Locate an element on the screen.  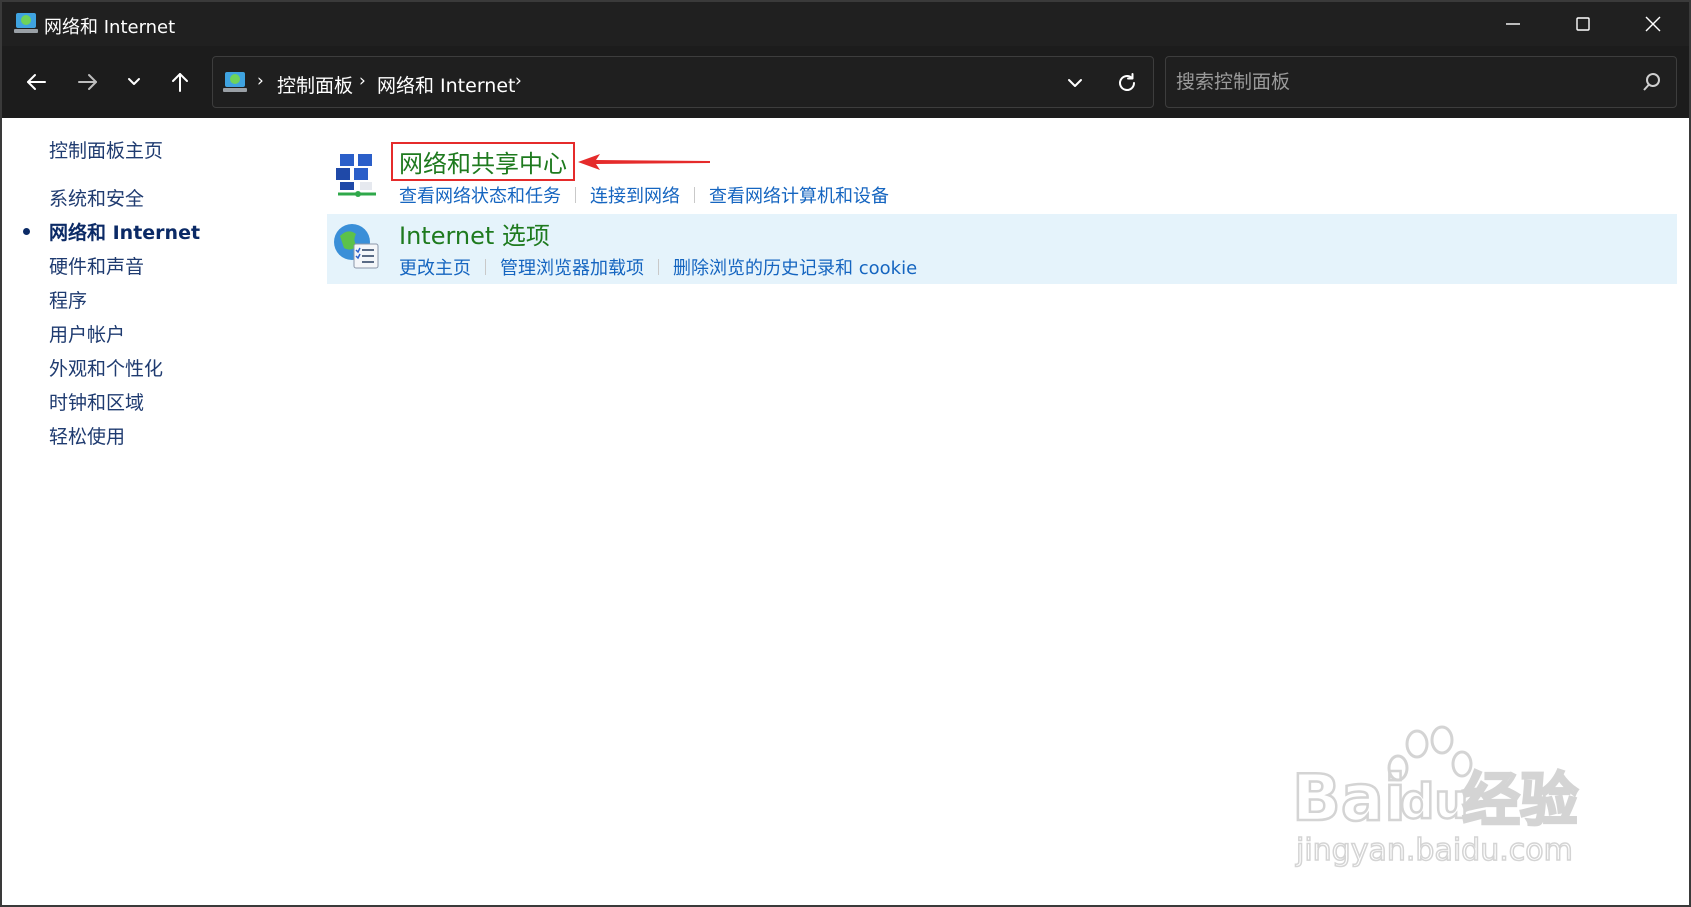
watermark-brand: Bai is located at coordinates (1349, 799).